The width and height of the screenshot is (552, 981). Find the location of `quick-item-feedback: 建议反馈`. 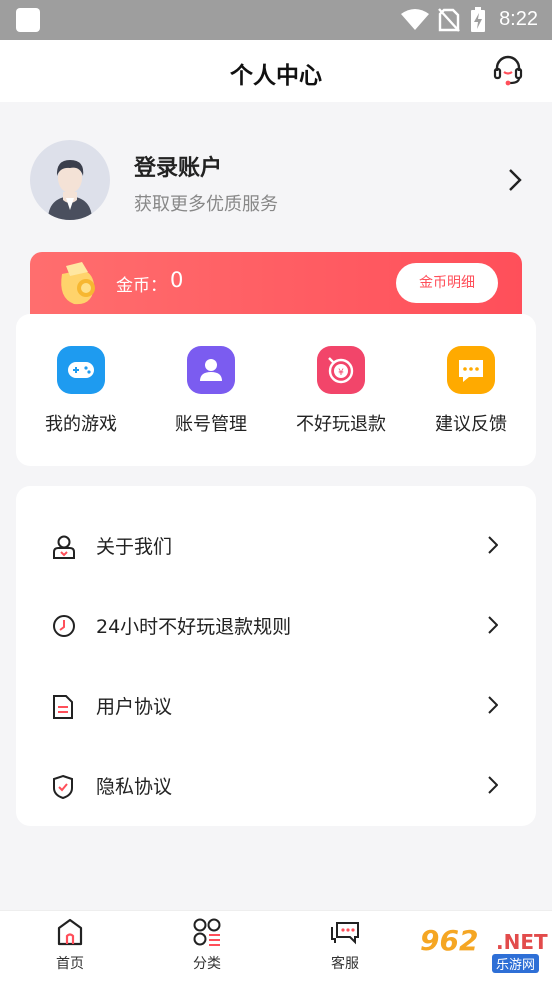

quick-item-feedback: 建议反馈 is located at coordinates (471, 391).